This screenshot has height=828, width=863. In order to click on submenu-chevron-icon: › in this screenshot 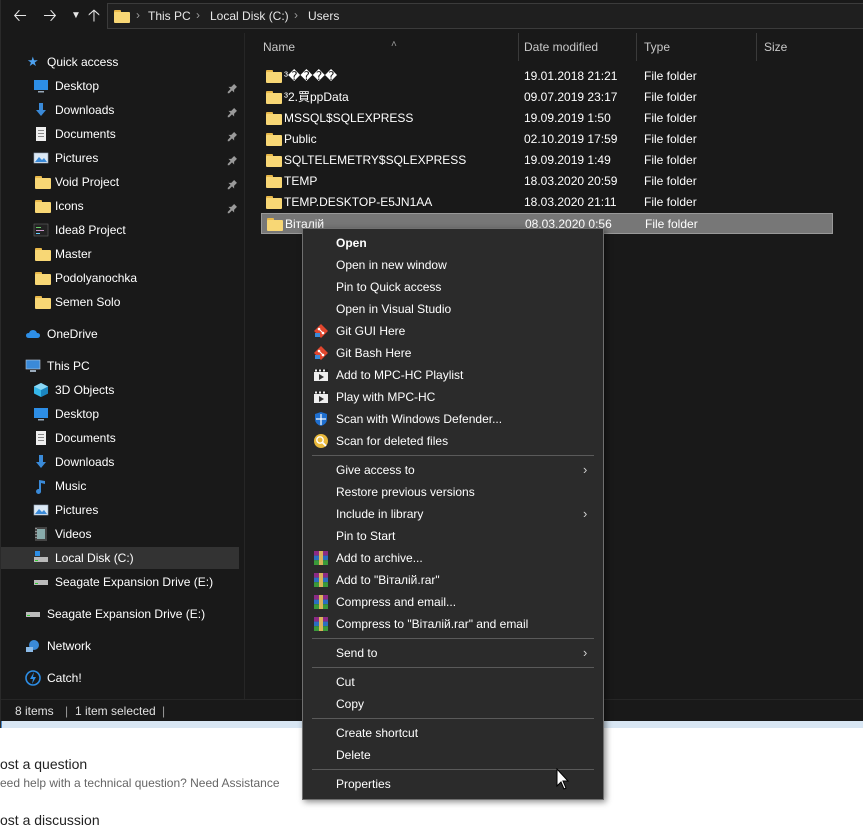, I will do `click(585, 652)`.